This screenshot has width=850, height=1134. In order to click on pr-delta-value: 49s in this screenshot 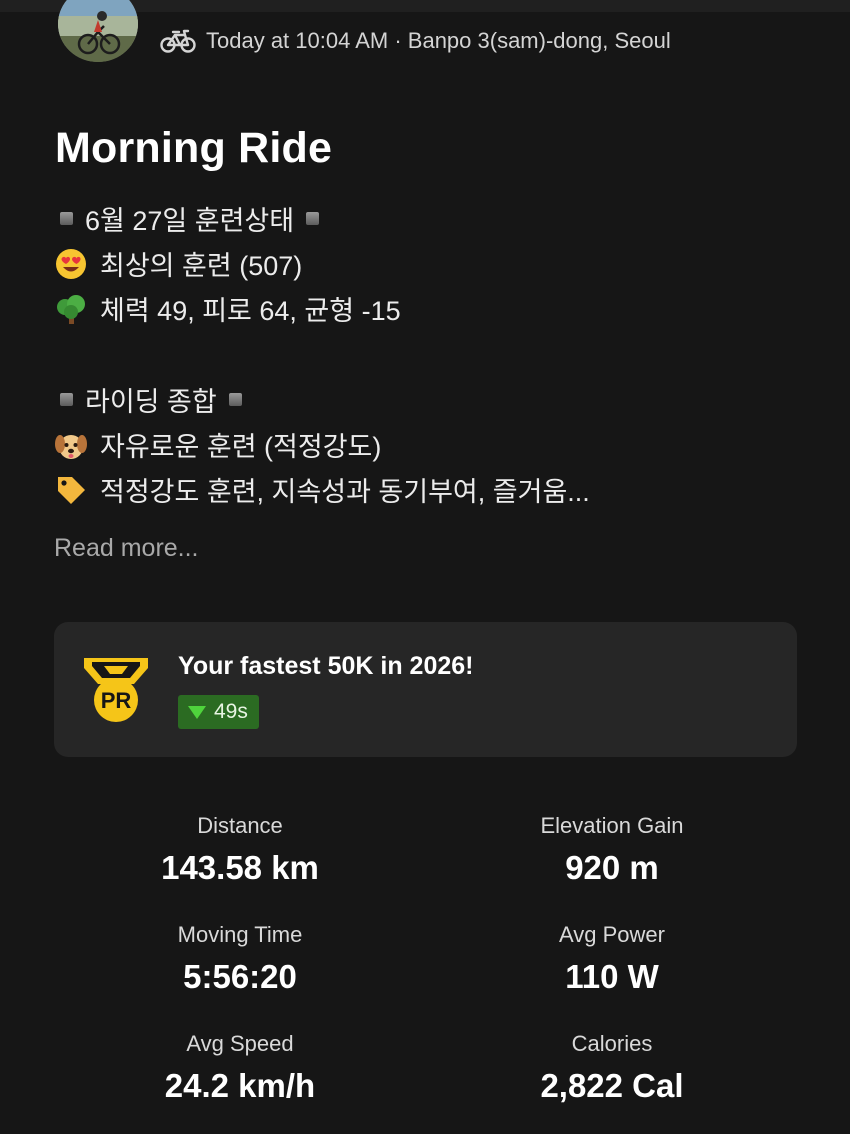, I will do `click(231, 711)`.